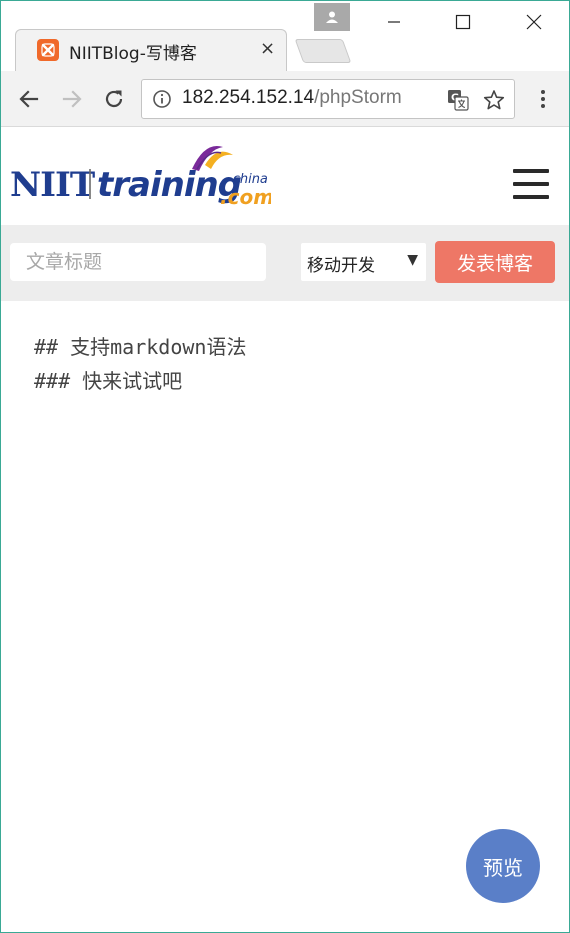 This screenshot has height=933, width=570. I want to click on maximize-icon, so click(463, 22).